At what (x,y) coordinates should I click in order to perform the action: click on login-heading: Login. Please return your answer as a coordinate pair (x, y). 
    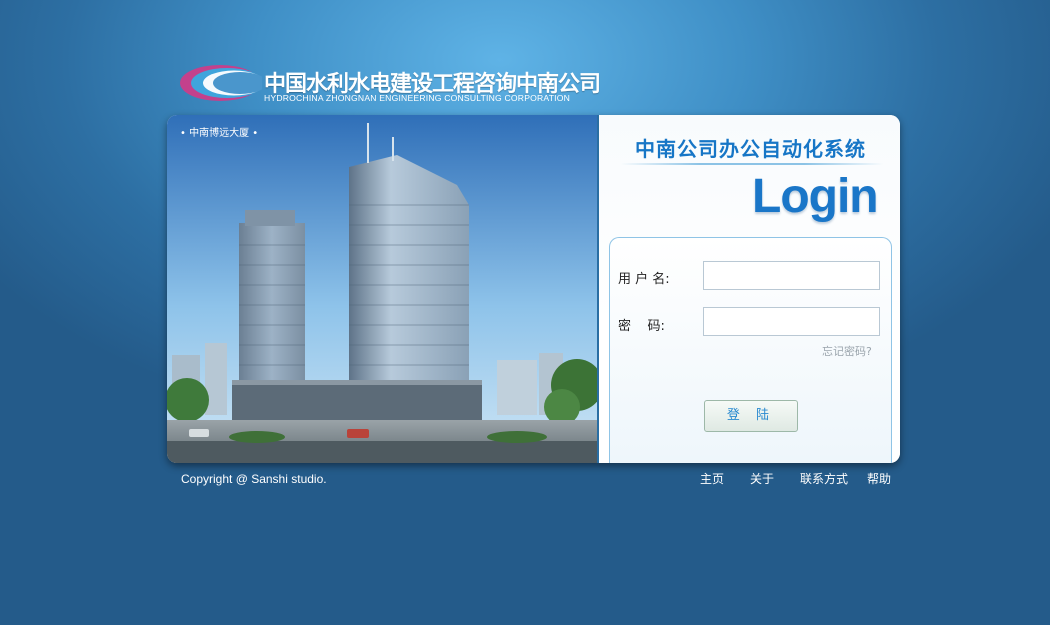
    Looking at the image, I should click on (815, 196).